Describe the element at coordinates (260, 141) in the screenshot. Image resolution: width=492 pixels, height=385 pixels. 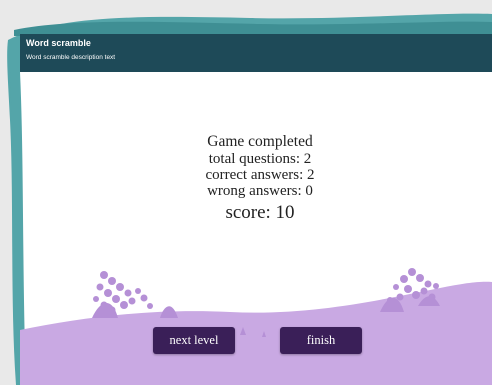
I see `game-completed-heading: Game completed` at that location.